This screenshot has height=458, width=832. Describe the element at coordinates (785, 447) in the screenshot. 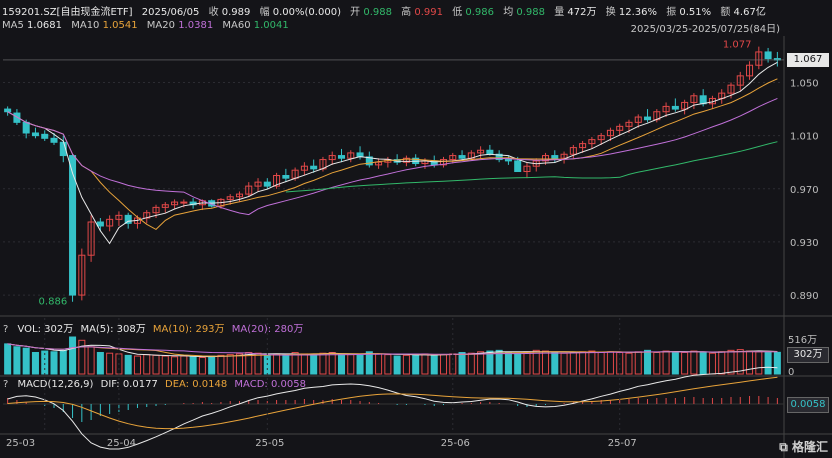

I see `watermark-icon: ⧉` at that location.